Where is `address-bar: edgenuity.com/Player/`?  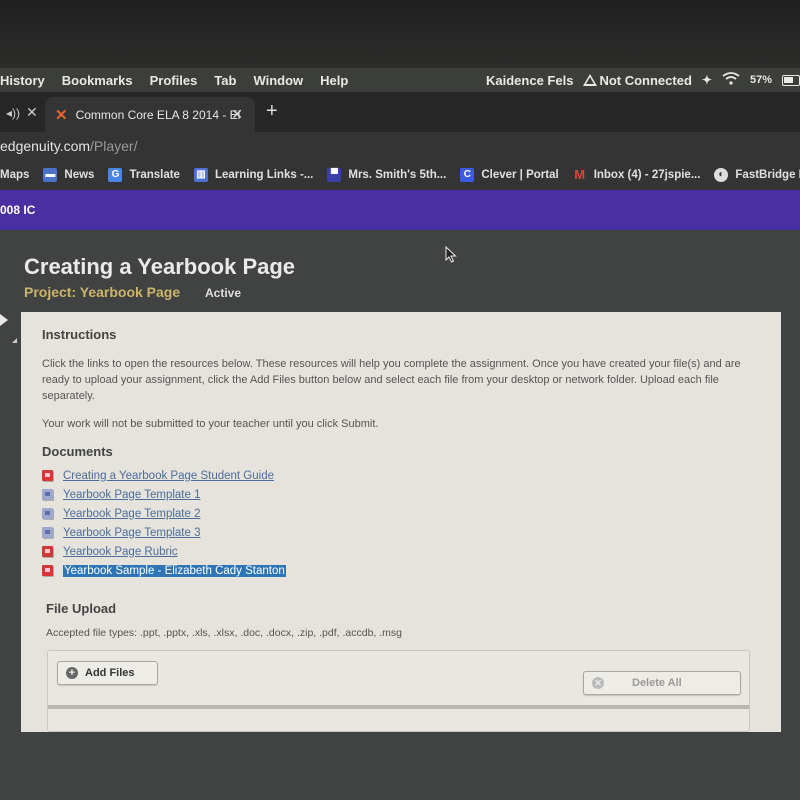 address-bar: edgenuity.com/Player/ is located at coordinates (400, 146).